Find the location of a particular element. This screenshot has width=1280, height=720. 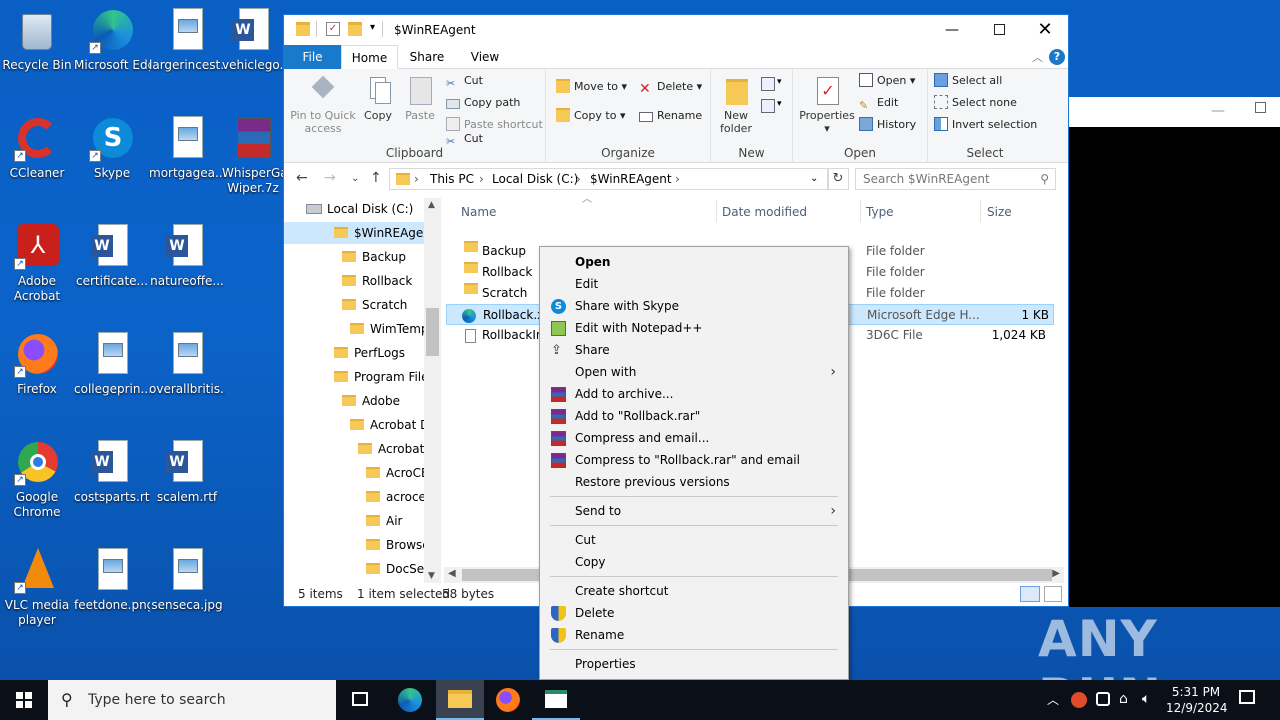

tree-item-docset: DocSet is located at coordinates (397, 569).